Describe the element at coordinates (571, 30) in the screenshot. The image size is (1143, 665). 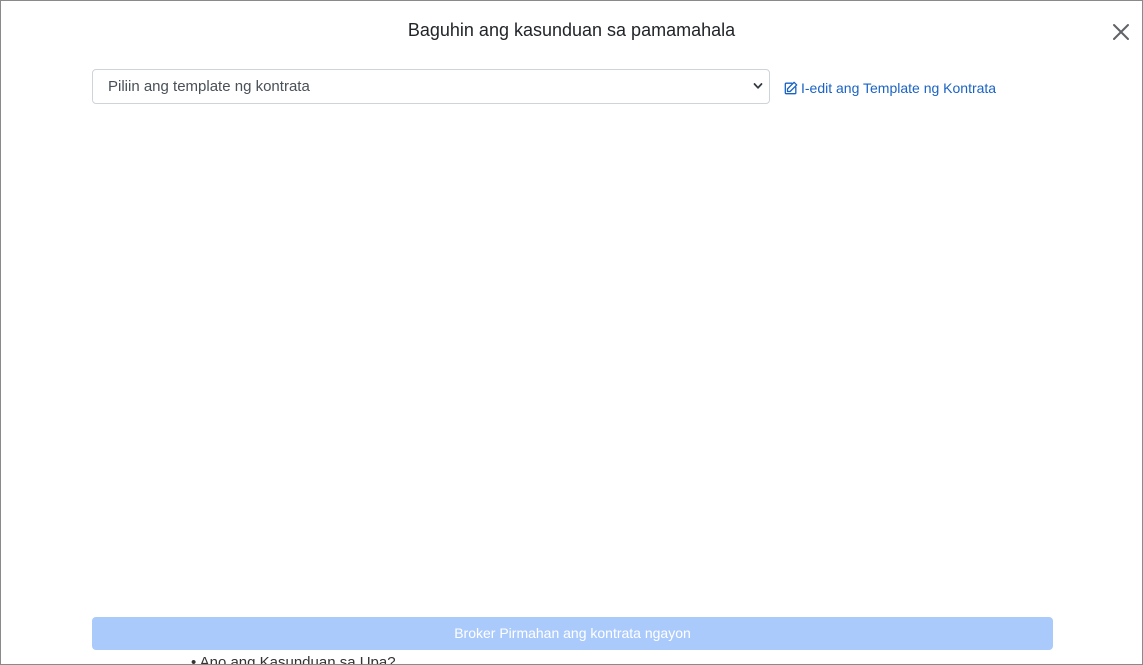
I see `modal-title: Baguhin ang kasunduan sa pamamahala` at that location.